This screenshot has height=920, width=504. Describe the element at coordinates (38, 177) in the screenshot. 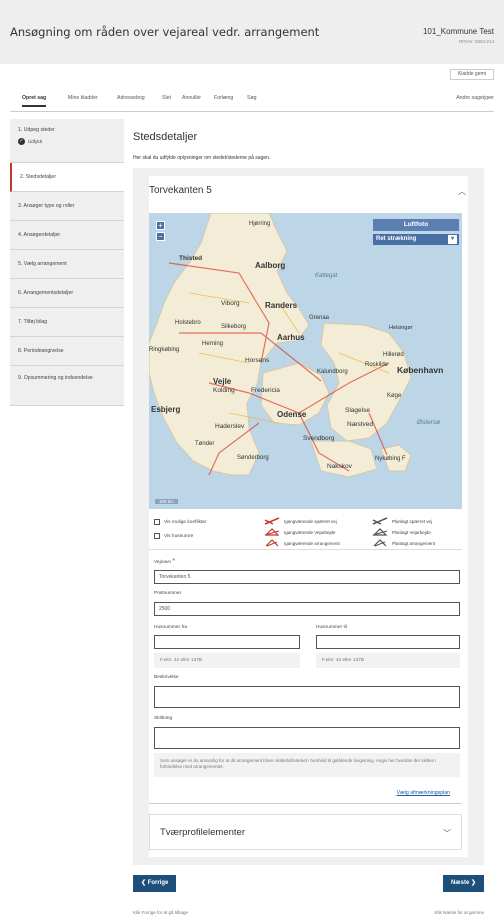

I see `step-label: 2. Stedsdetaljer` at that location.